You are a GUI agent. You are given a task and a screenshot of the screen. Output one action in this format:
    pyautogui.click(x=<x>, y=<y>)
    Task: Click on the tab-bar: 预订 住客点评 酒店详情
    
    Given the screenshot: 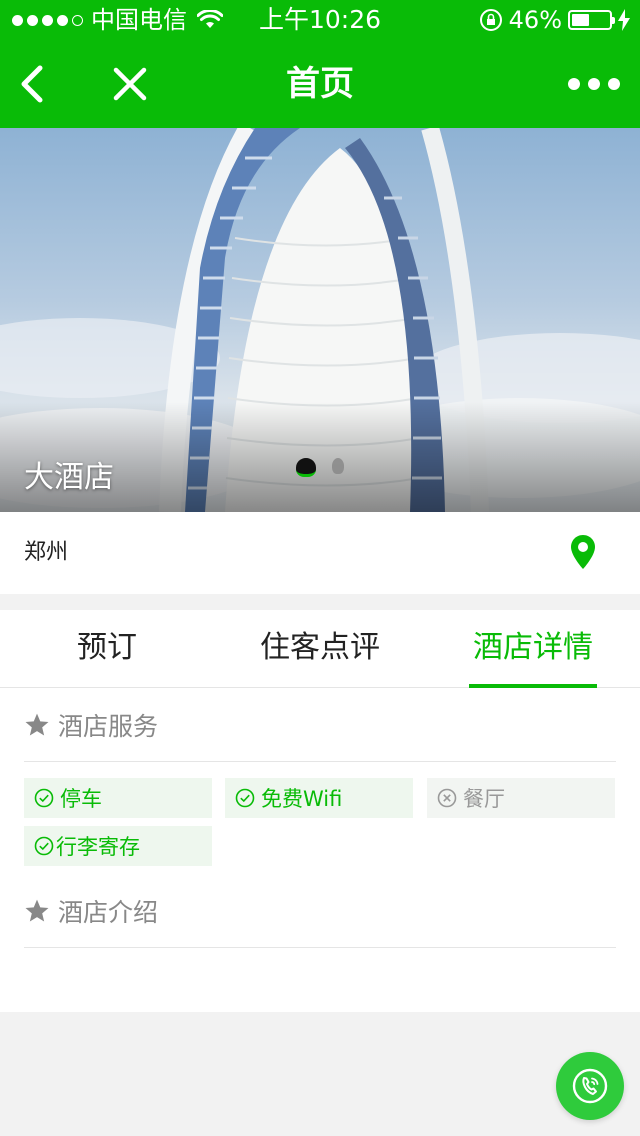 What is the action you would take?
    pyautogui.click(x=320, y=649)
    